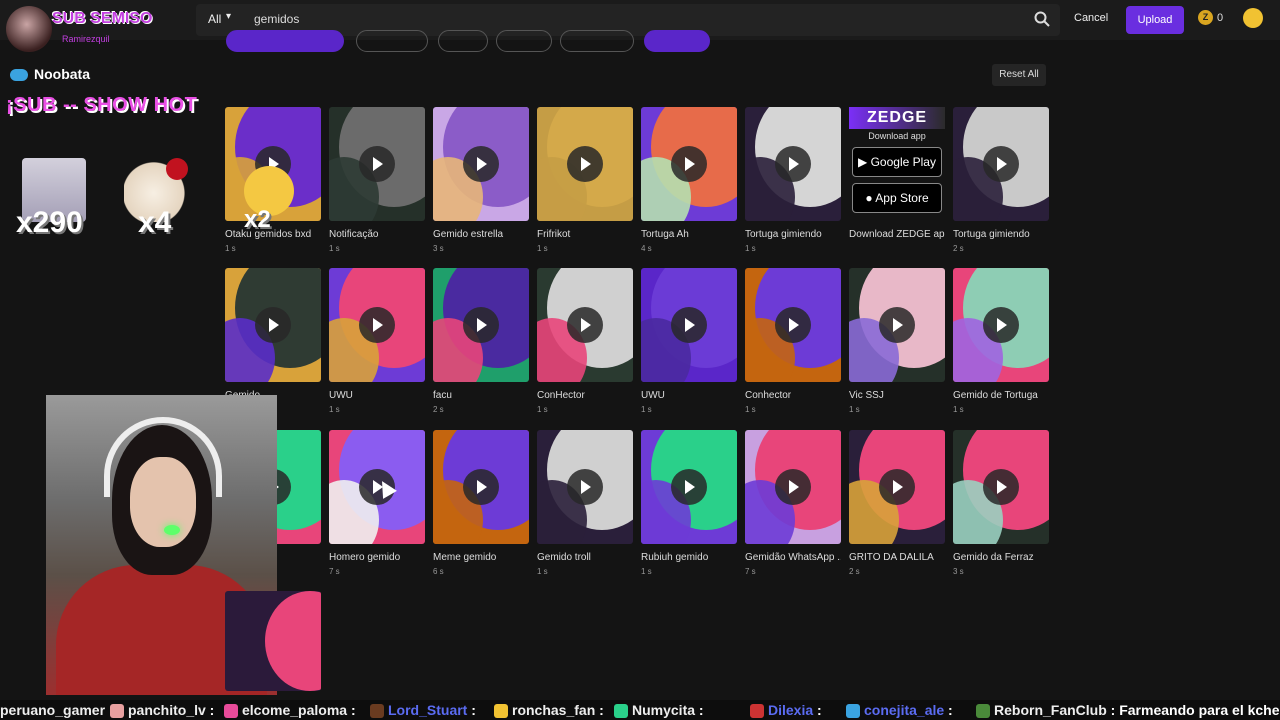 The width and height of the screenshot is (1280, 720). Describe the element at coordinates (958, 248) in the screenshot. I see `sound-duration: 2 s` at that location.